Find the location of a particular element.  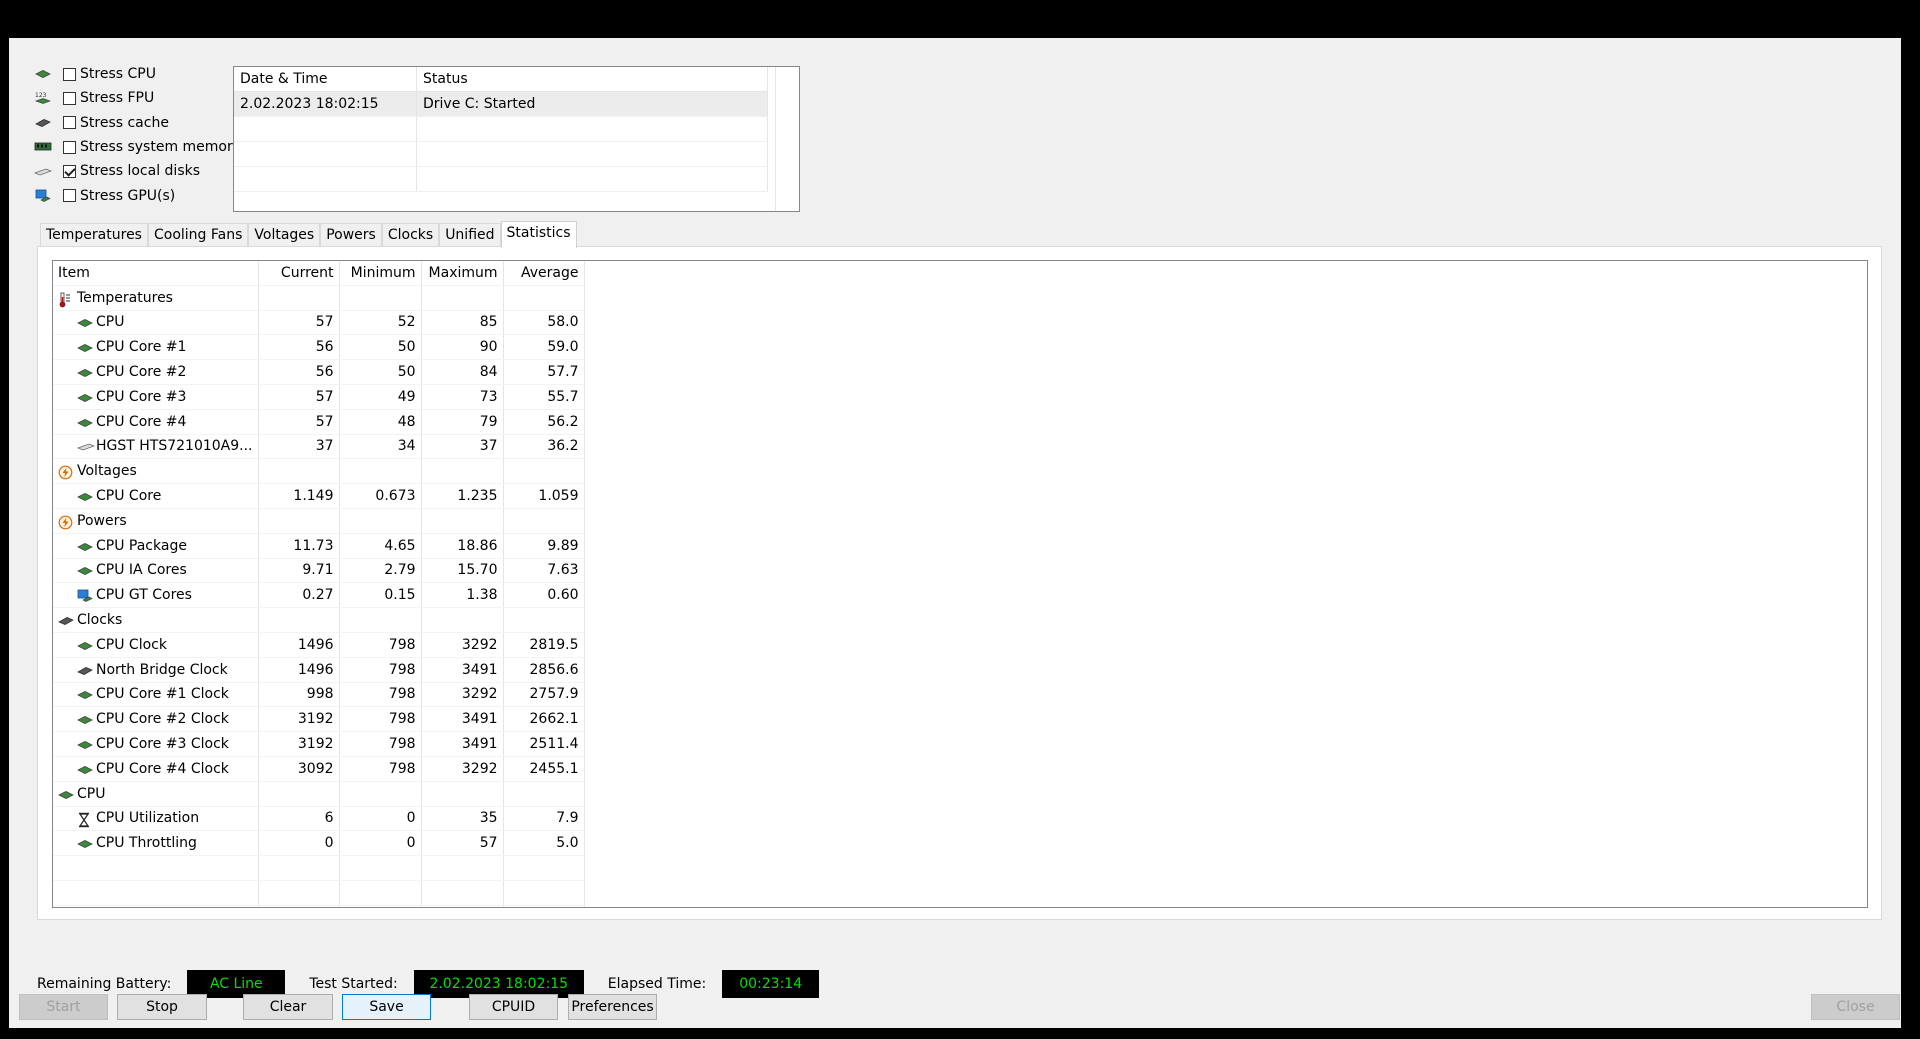

stats-item-cell: CPU Core #2 Clock is located at coordinates (156, 719).